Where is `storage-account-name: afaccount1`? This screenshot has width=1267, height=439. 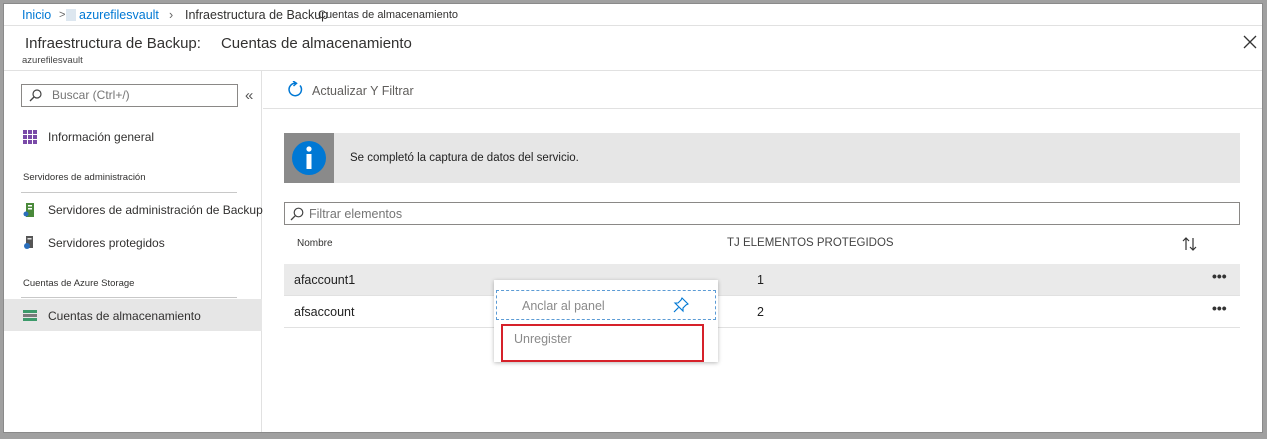
storage-account-name: afaccount1 is located at coordinates (325, 280).